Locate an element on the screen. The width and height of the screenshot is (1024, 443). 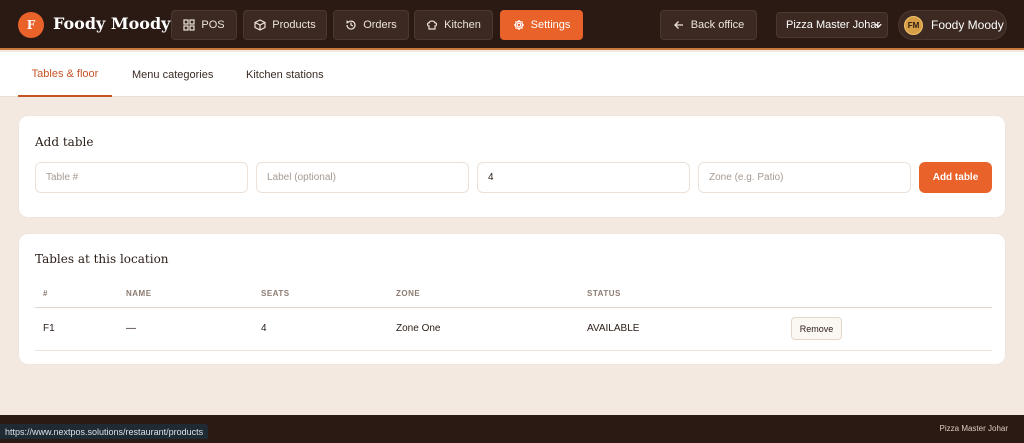
add-table-button: Add table is located at coordinates (955, 177).